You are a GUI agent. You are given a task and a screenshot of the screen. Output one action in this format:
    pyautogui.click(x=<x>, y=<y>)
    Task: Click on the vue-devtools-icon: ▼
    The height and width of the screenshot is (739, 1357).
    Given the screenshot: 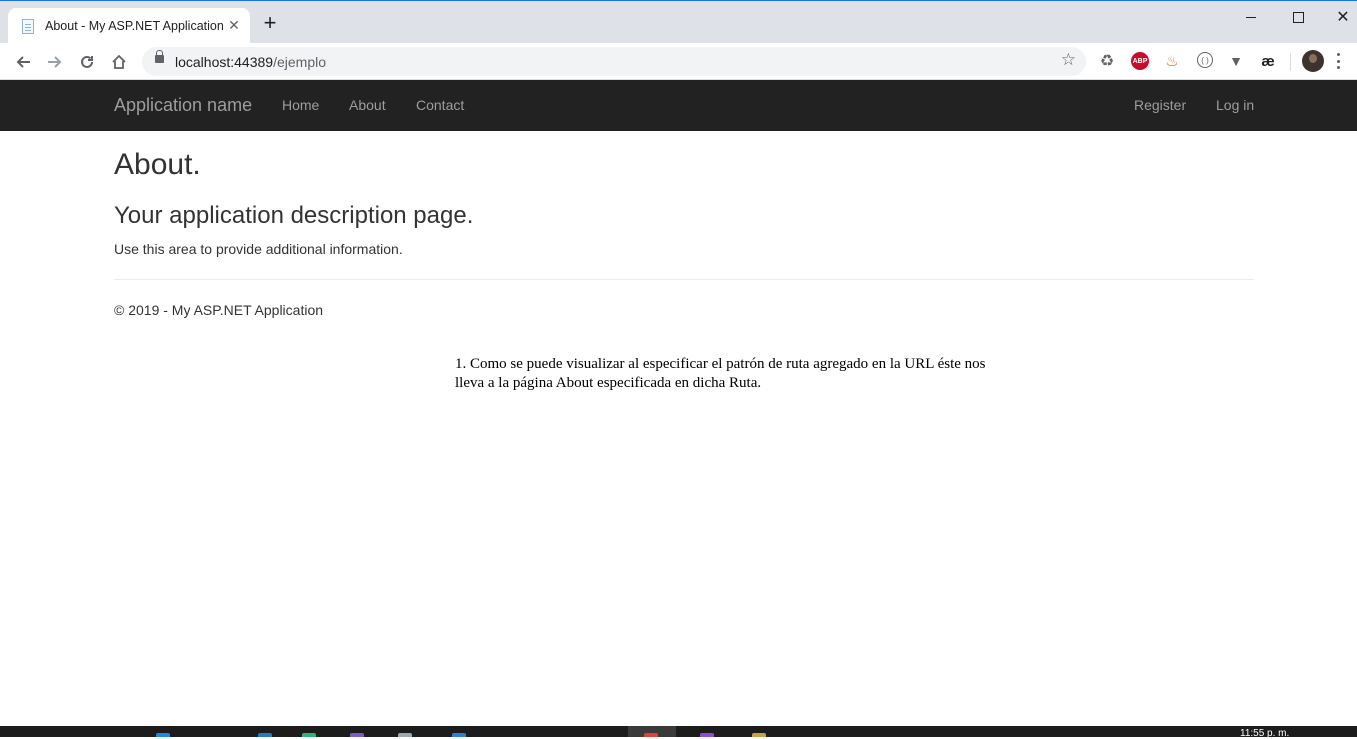 What is the action you would take?
    pyautogui.click(x=1236, y=61)
    